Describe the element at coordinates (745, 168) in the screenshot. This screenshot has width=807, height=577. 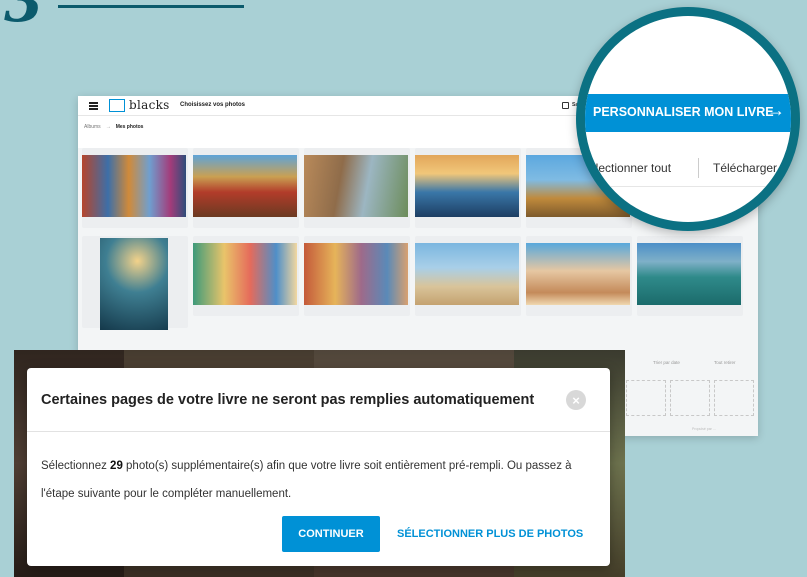
I see `download-button: Télécharger` at that location.